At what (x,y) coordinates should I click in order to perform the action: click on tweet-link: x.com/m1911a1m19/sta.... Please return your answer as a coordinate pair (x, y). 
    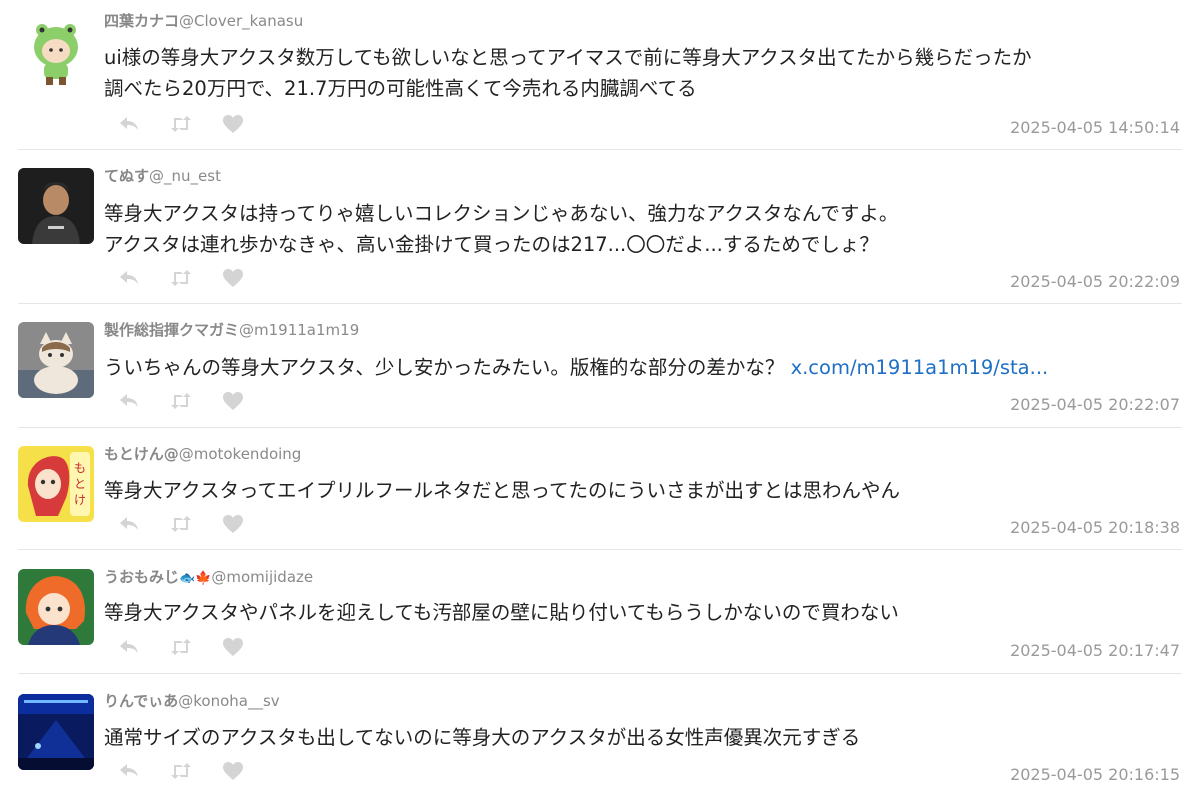
    Looking at the image, I should click on (920, 367).